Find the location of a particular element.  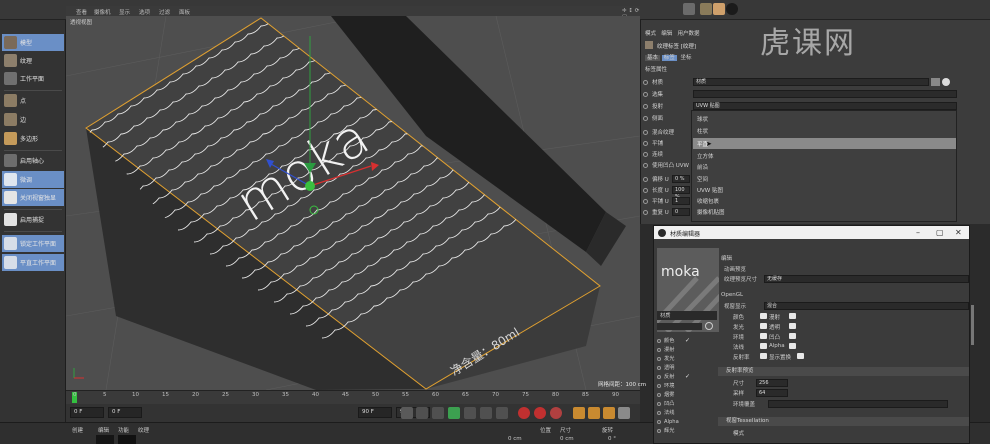

tool-edges: 边 is located at coordinates (33, 119).